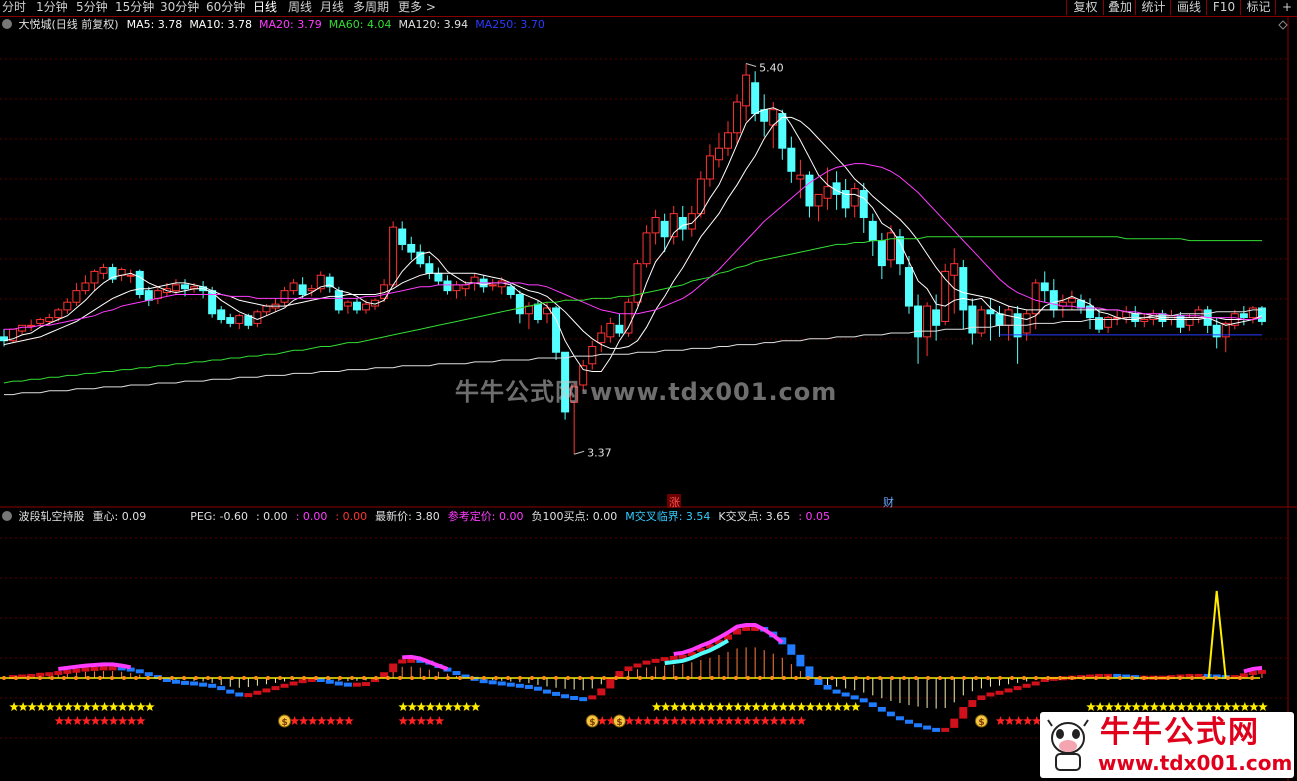  Describe the element at coordinates (1188, 7) in the screenshot. I see `toolbar-button-3: 画线` at that location.